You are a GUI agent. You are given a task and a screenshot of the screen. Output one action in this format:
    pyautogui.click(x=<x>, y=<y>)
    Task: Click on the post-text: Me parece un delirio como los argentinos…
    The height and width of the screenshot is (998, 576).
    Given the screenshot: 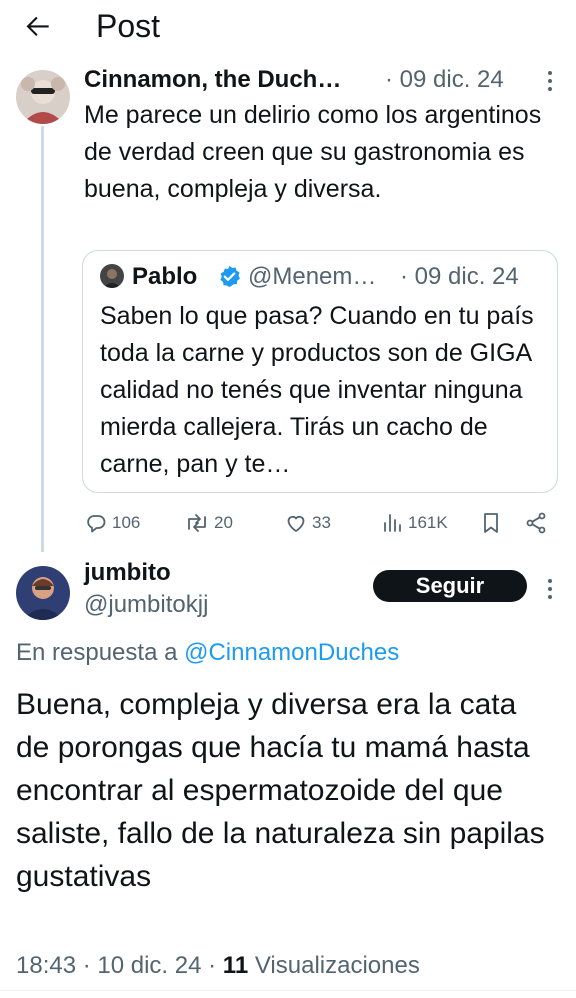 What is the action you would take?
    pyautogui.click(x=313, y=152)
    